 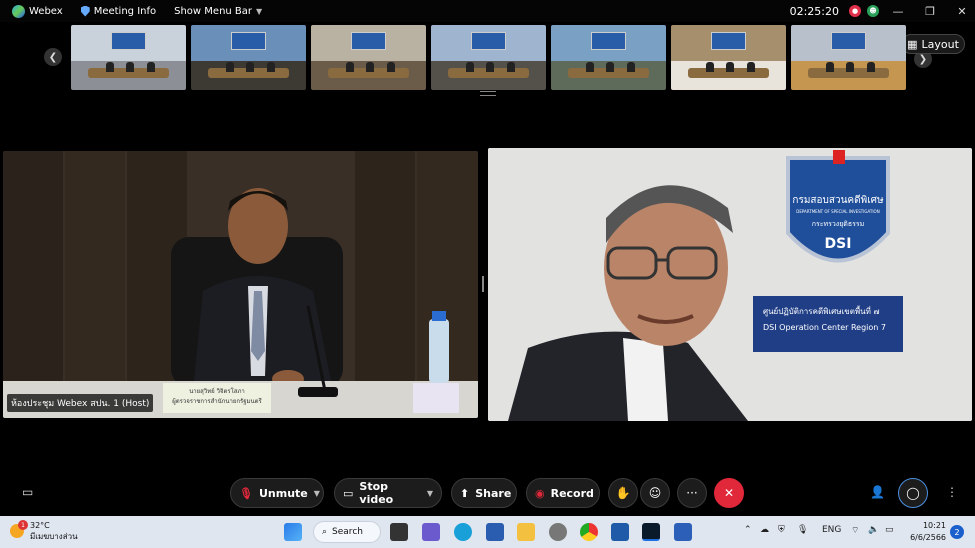 What do you see at coordinates (125, 11) in the screenshot?
I see `meeting-info-label: Meeting Info` at bounding box center [125, 11].